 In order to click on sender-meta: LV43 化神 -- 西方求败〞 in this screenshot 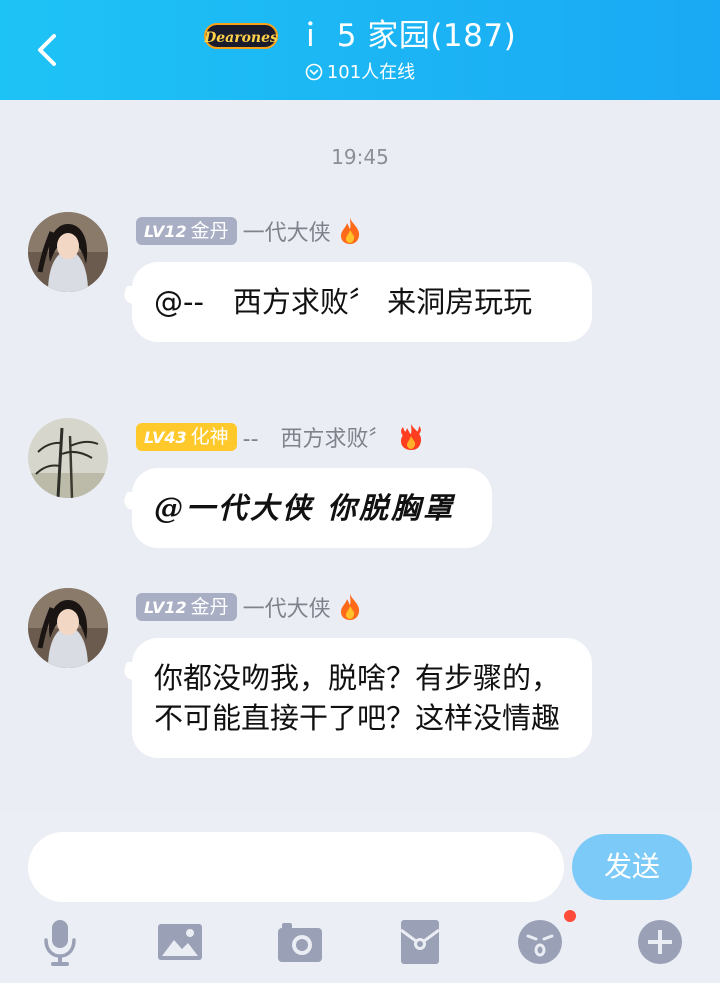, I will do `click(280, 436)`.